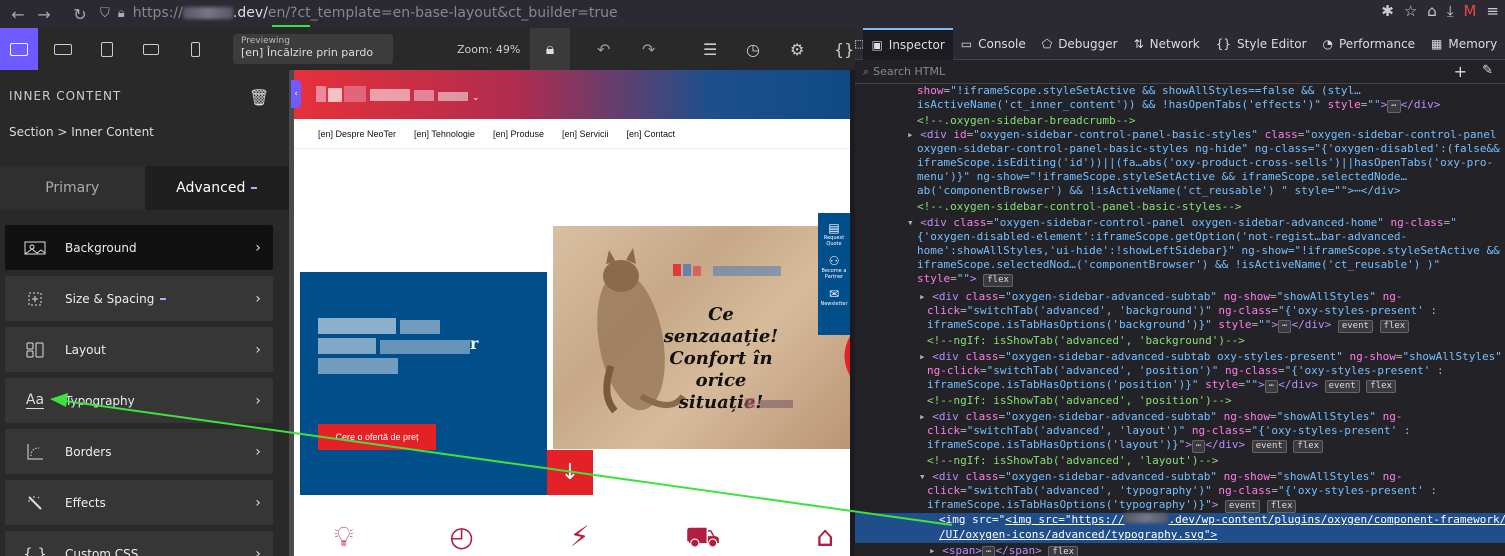  Describe the element at coordinates (1492, 11) in the screenshot. I see `menu-icon: ≡` at that location.